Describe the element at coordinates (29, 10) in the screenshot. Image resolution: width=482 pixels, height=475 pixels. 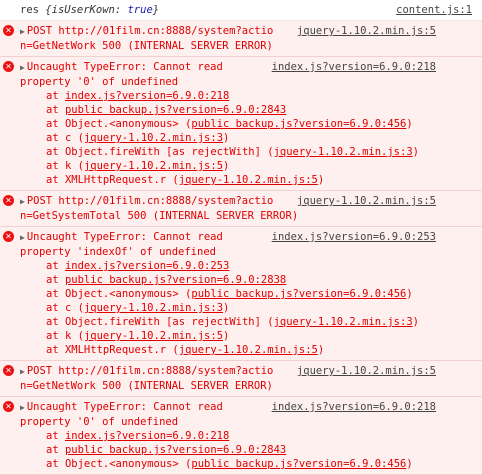
I see `log-var-name: res` at that location.